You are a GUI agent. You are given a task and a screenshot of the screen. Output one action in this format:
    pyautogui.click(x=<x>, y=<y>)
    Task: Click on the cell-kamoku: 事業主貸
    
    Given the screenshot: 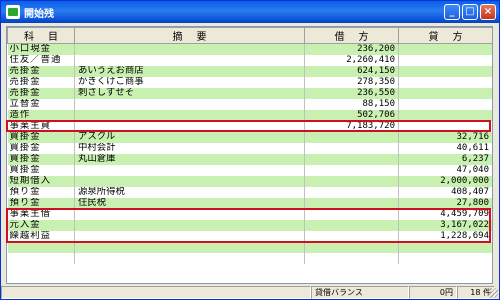 What is the action you would take?
    pyautogui.click(x=41, y=126)
    